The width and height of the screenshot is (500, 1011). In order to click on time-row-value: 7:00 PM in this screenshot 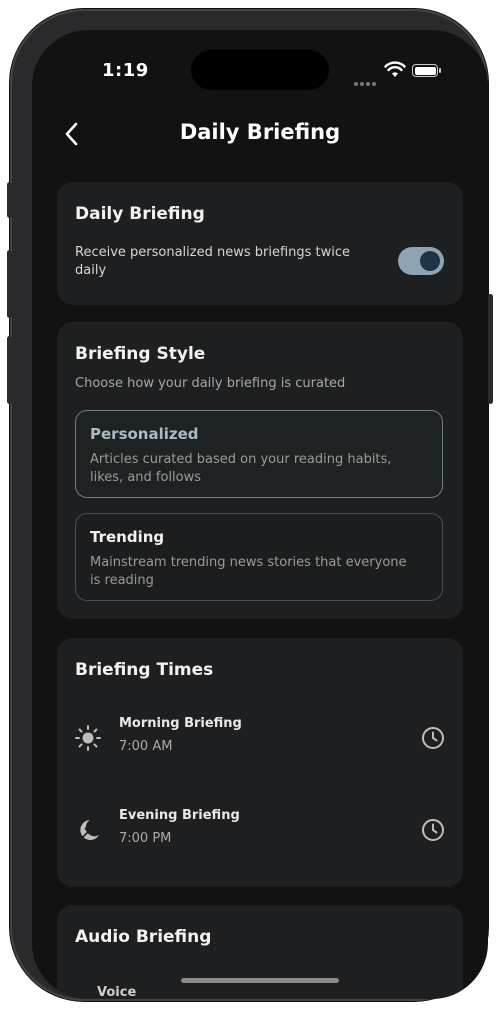, I will do `click(145, 838)`.